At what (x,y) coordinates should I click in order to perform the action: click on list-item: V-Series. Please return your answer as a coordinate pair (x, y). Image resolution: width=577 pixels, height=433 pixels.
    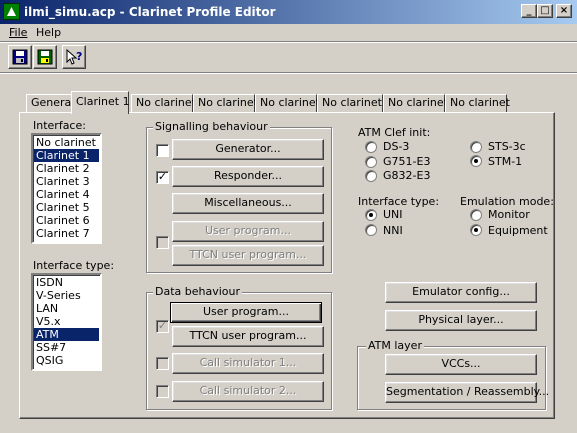
    Looking at the image, I should click on (66, 295).